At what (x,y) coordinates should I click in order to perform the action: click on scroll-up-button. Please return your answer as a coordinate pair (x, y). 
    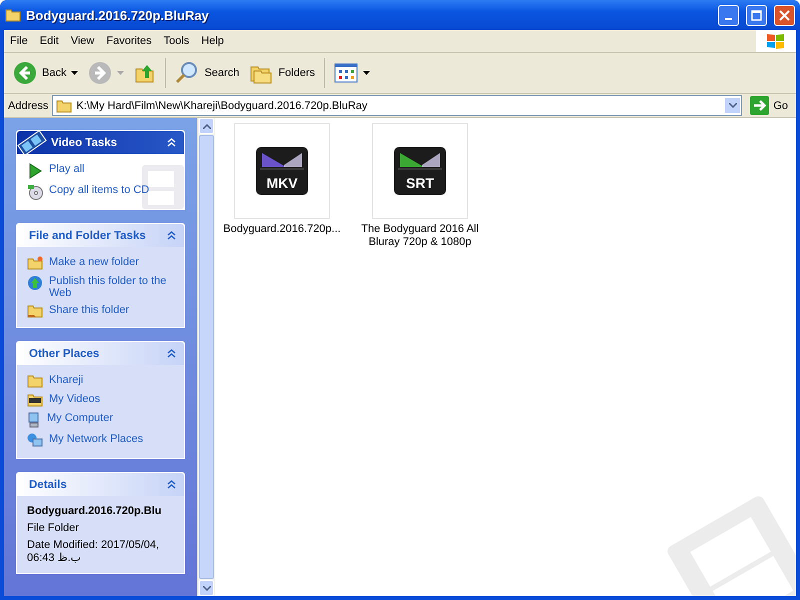
    Looking at the image, I should click on (206, 126).